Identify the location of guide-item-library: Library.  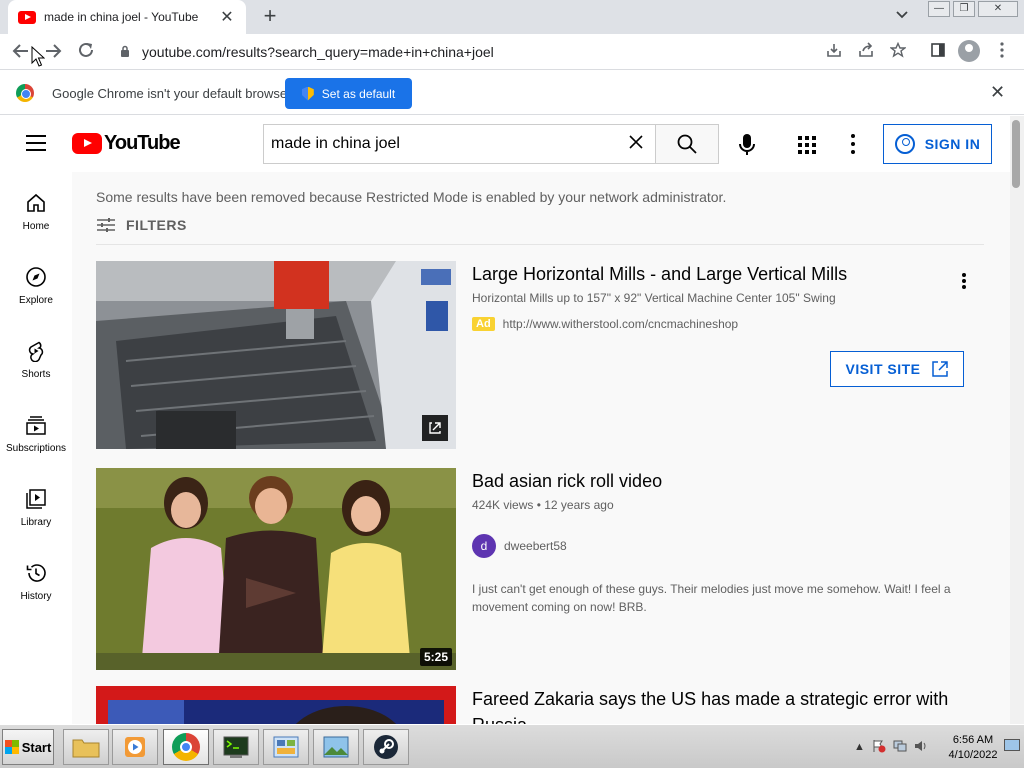
(36, 525).